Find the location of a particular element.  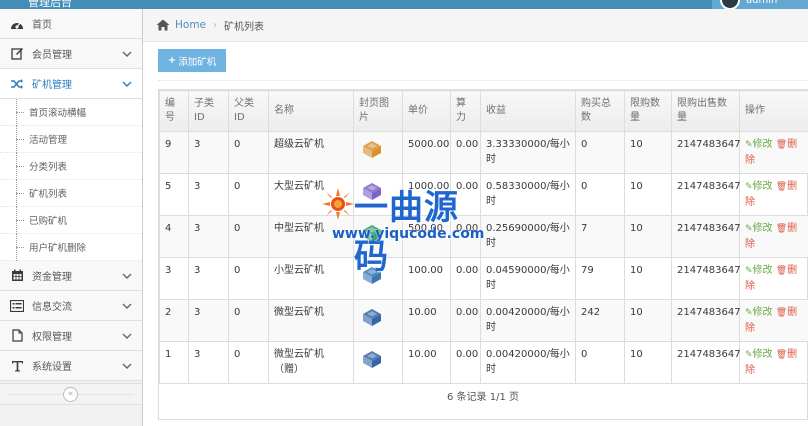

cell-price: 10.00 is located at coordinates (426, 320).